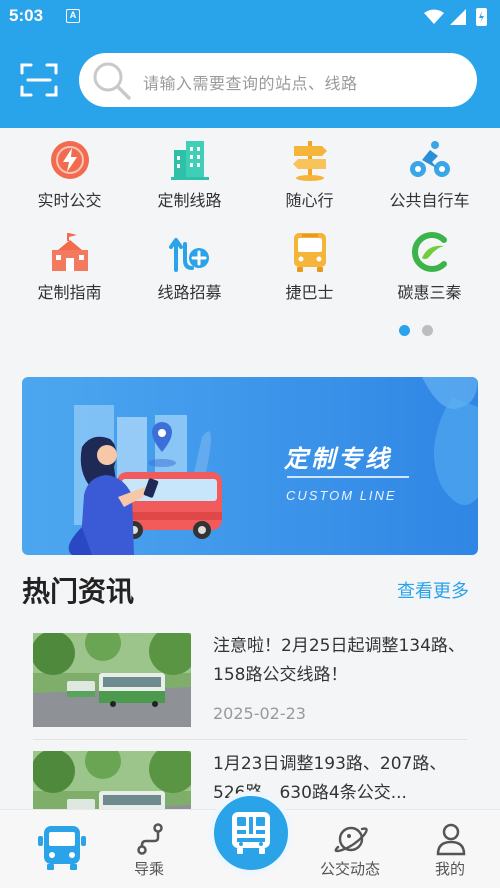  Describe the element at coordinates (78, 591) in the screenshot. I see `news-heading: 热门资讯` at that location.